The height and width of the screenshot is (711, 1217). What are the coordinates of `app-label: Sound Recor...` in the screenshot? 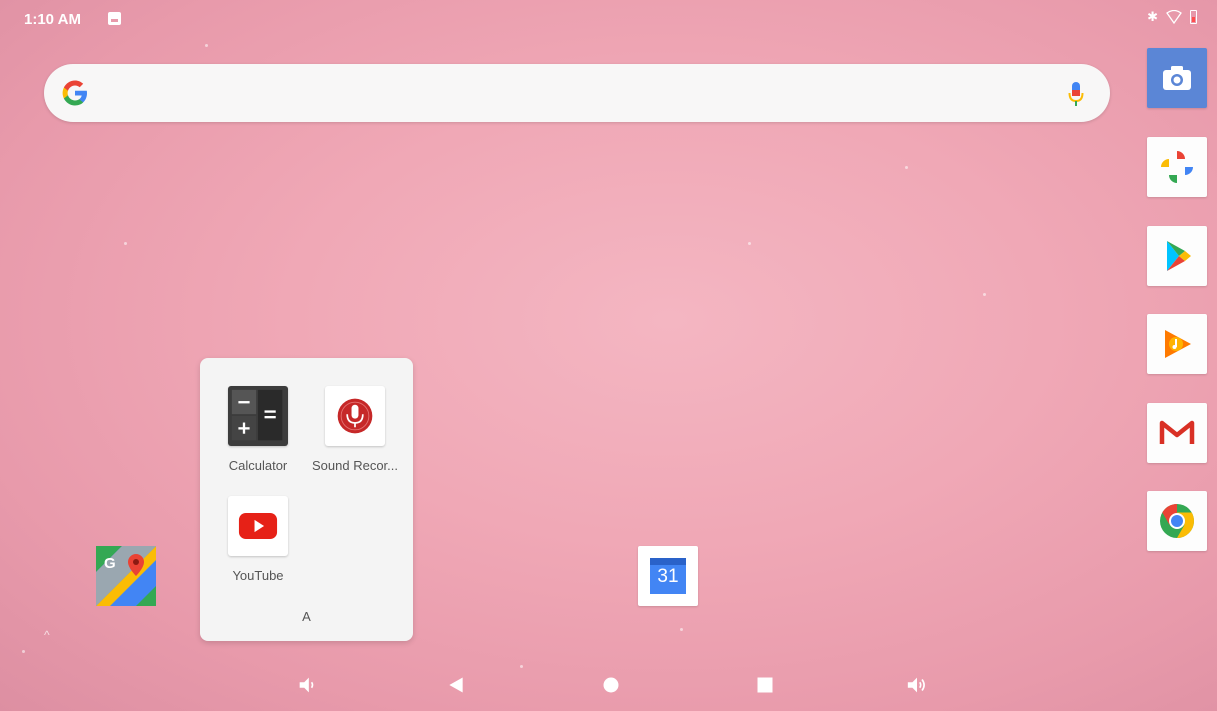 It's located at (355, 465).